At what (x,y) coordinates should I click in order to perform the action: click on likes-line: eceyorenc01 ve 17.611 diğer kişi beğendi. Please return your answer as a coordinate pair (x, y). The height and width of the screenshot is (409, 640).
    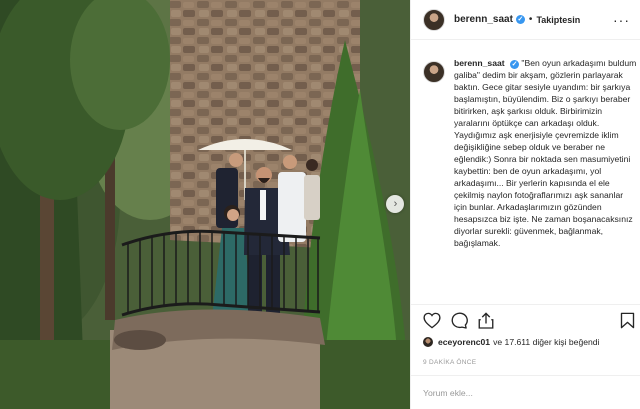
    Looking at the image, I should click on (511, 342).